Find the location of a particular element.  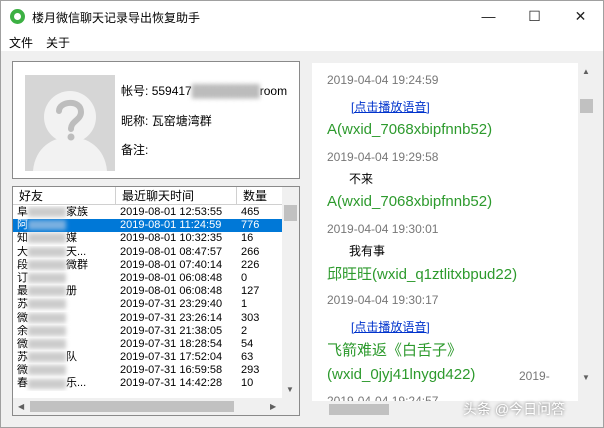

message-count: 0 is located at coordinates (244, 277).